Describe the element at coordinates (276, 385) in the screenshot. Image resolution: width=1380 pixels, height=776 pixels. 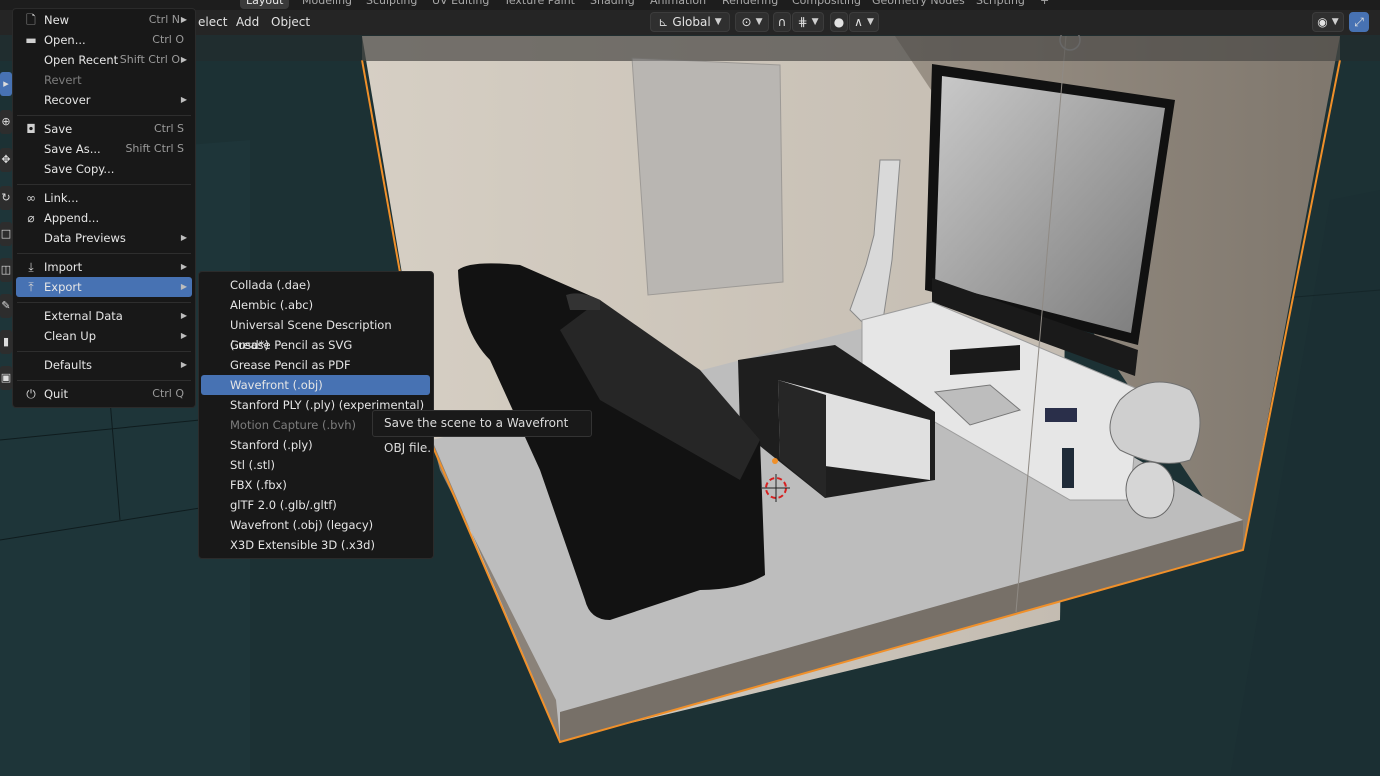
I see `menu-item-label: Wavefront (.obj)` at that location.